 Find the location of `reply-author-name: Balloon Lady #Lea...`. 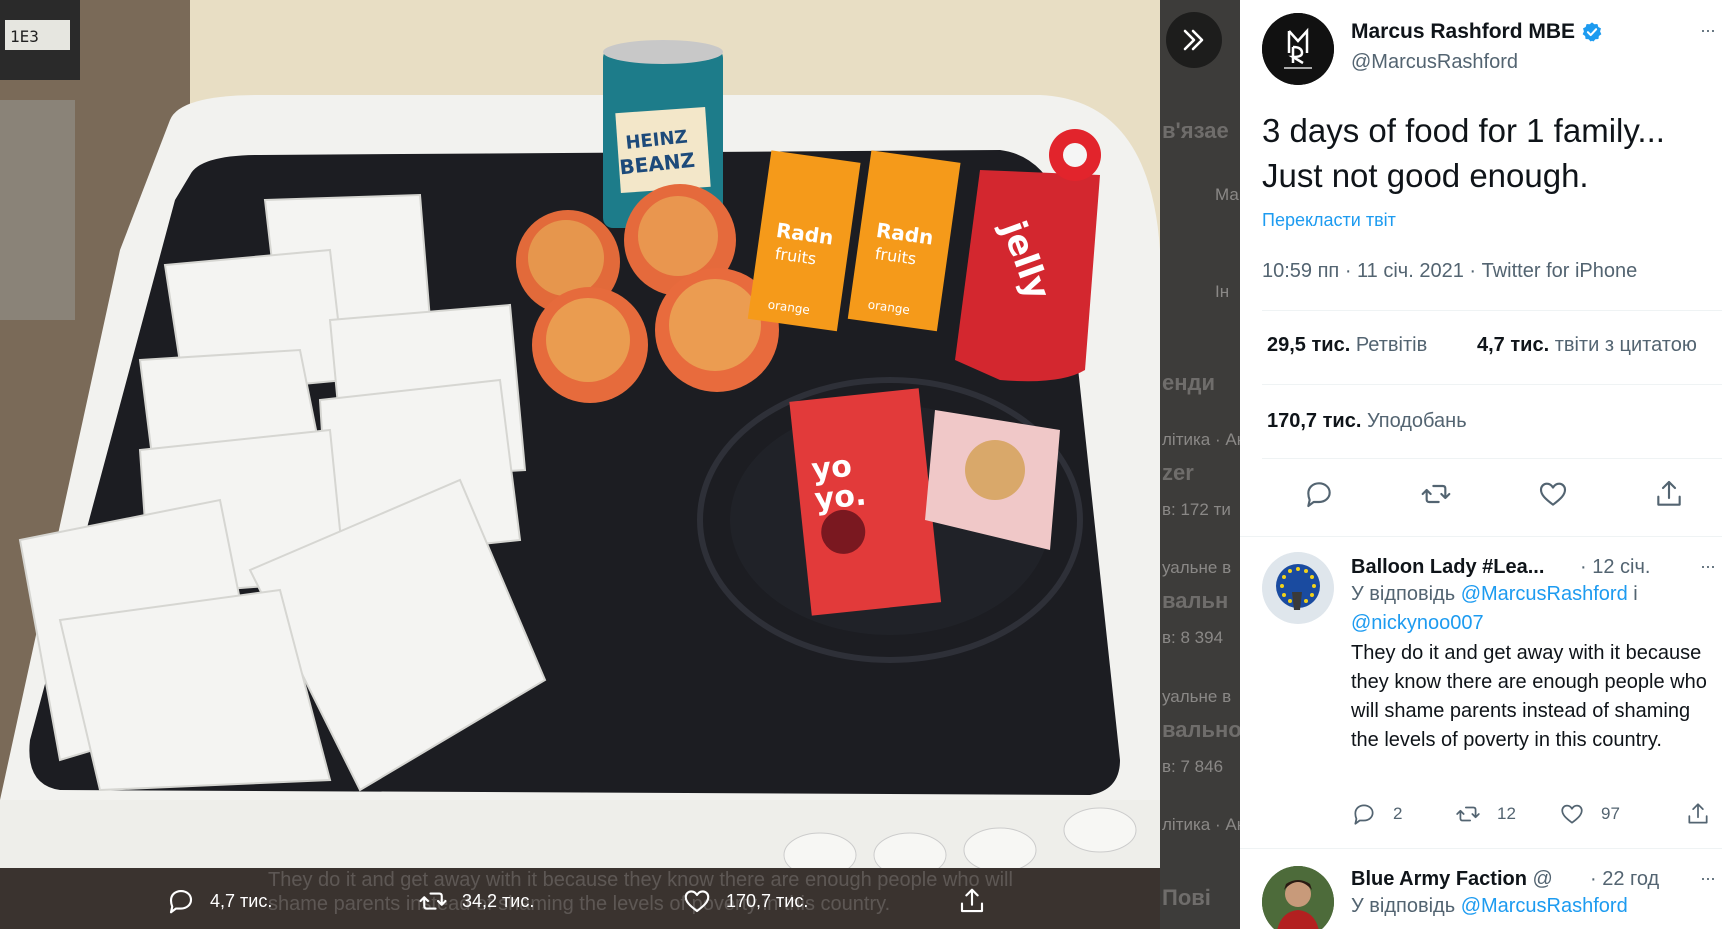

reply-author-name: Balloon Lady #Lea... is located at coordinates (1447, 567).